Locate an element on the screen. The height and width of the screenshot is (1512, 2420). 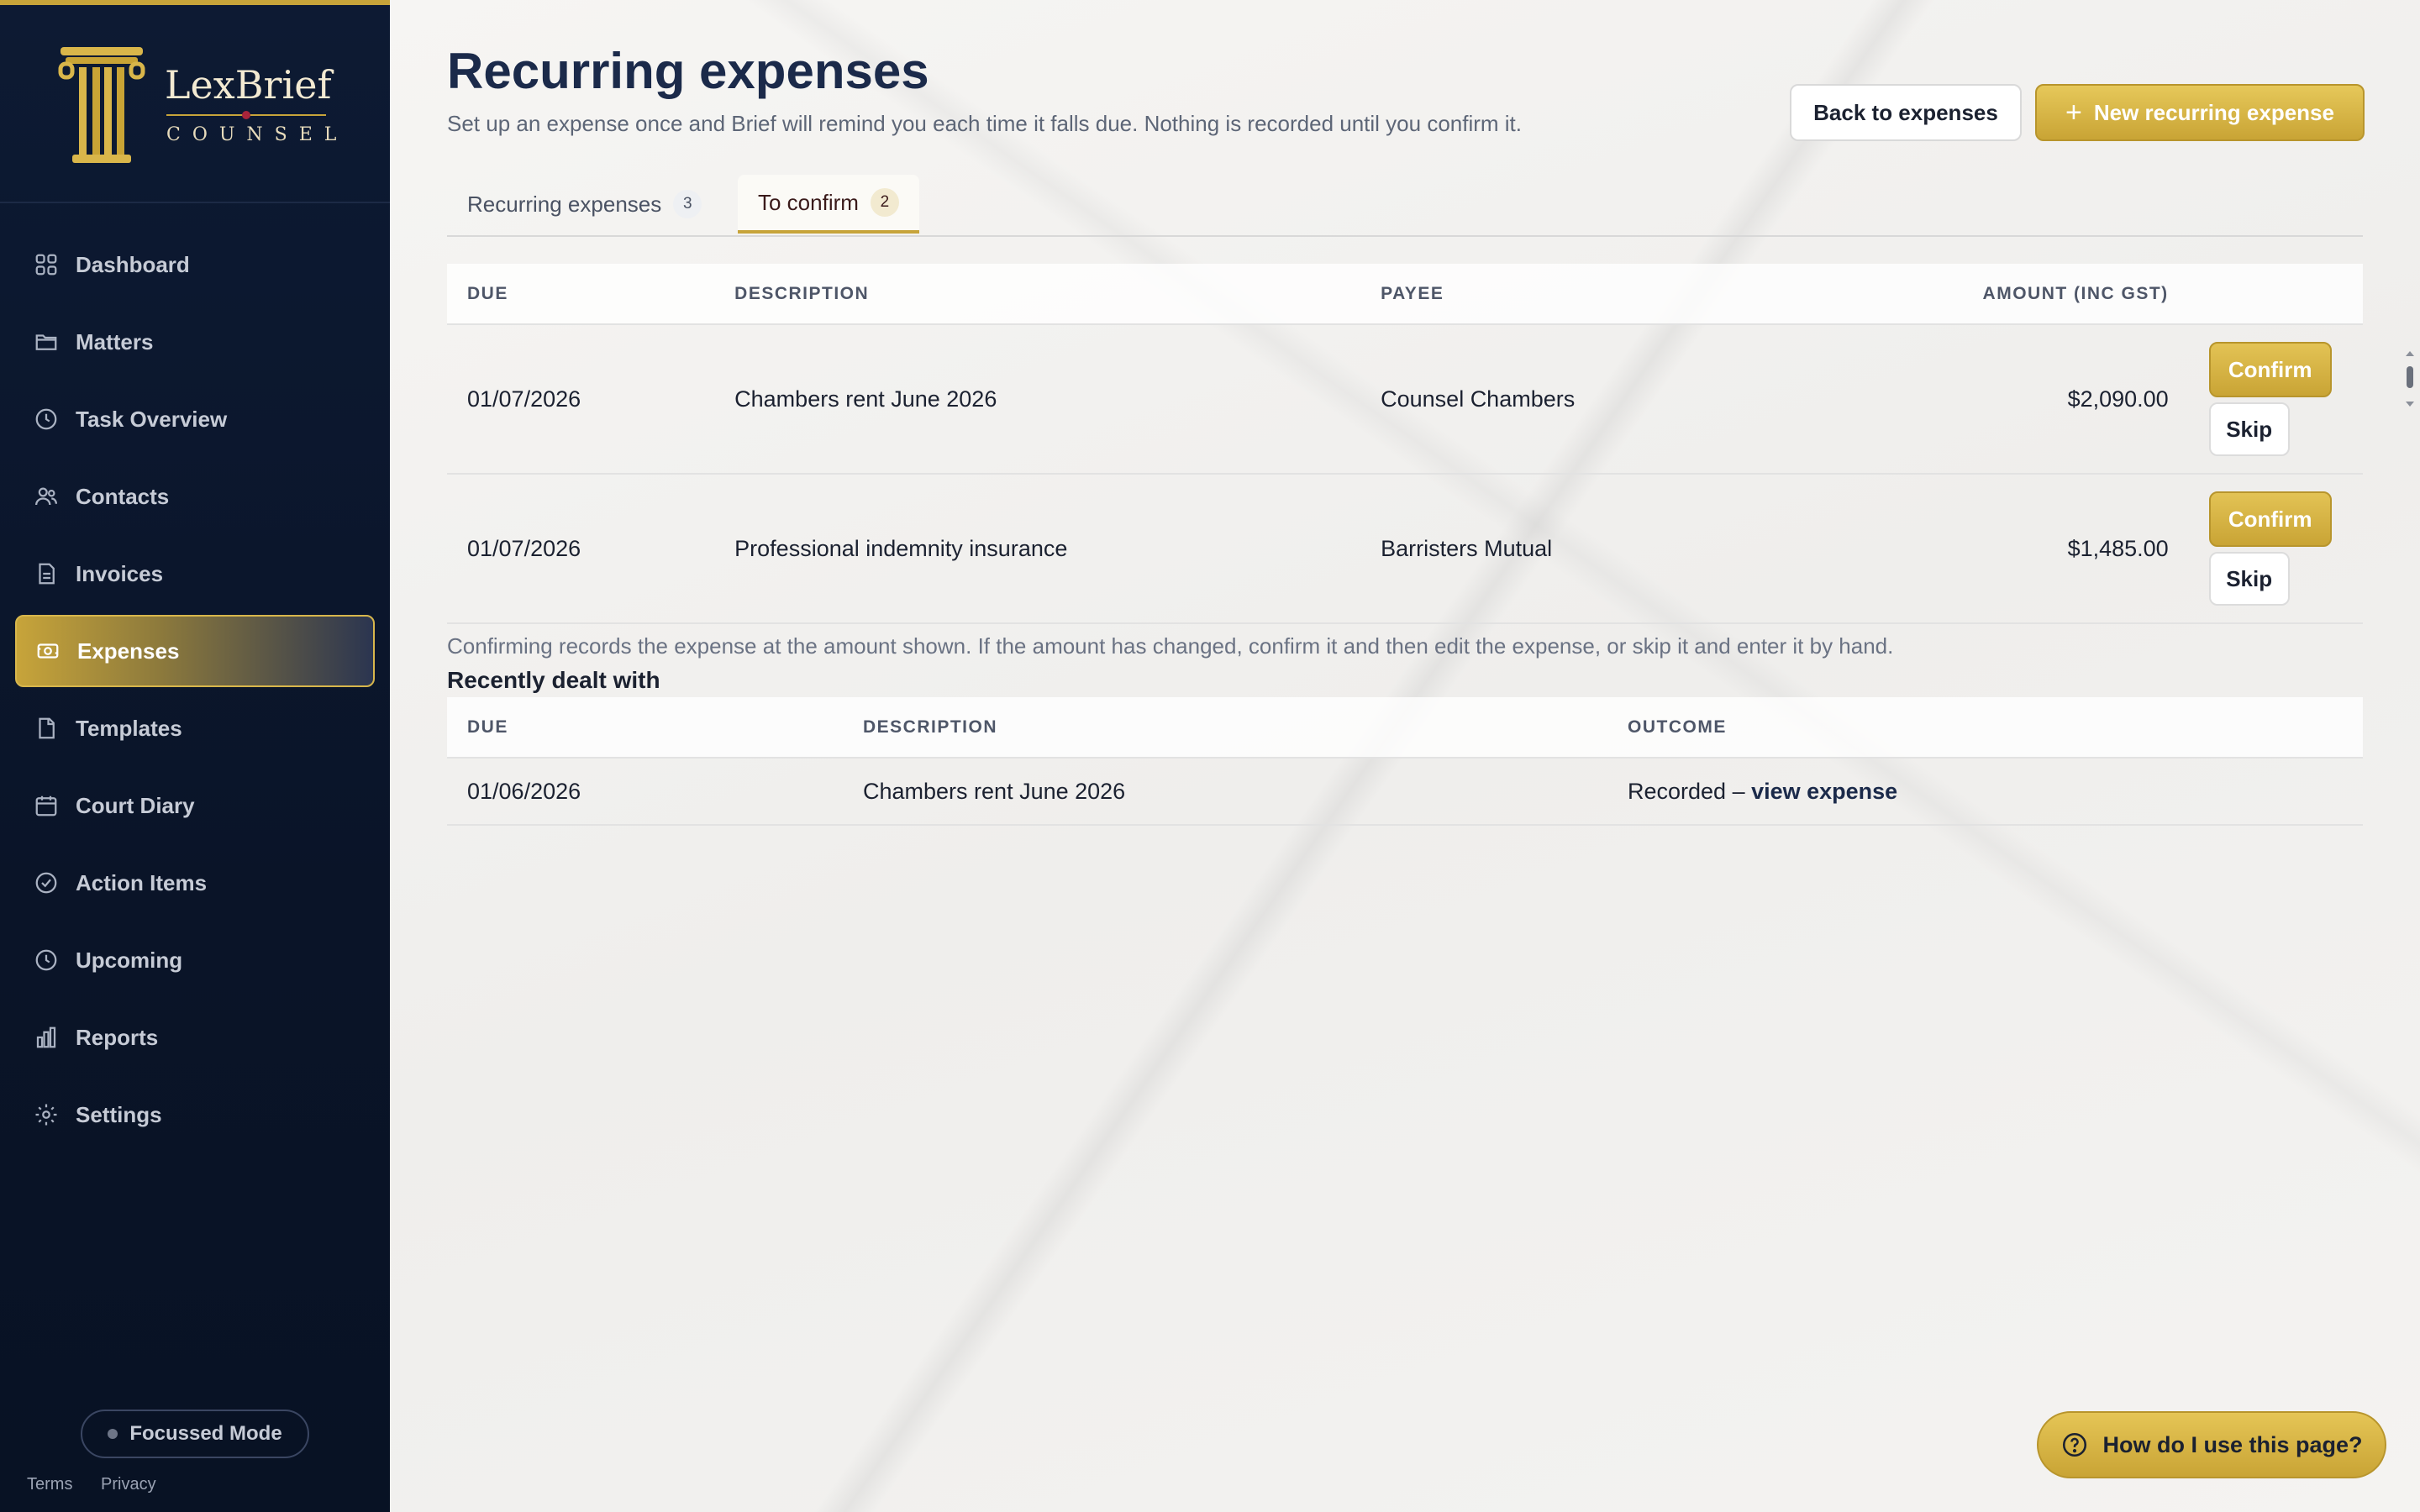
brand: LexBrief COUNSEL is located at coordinates (195, 104).